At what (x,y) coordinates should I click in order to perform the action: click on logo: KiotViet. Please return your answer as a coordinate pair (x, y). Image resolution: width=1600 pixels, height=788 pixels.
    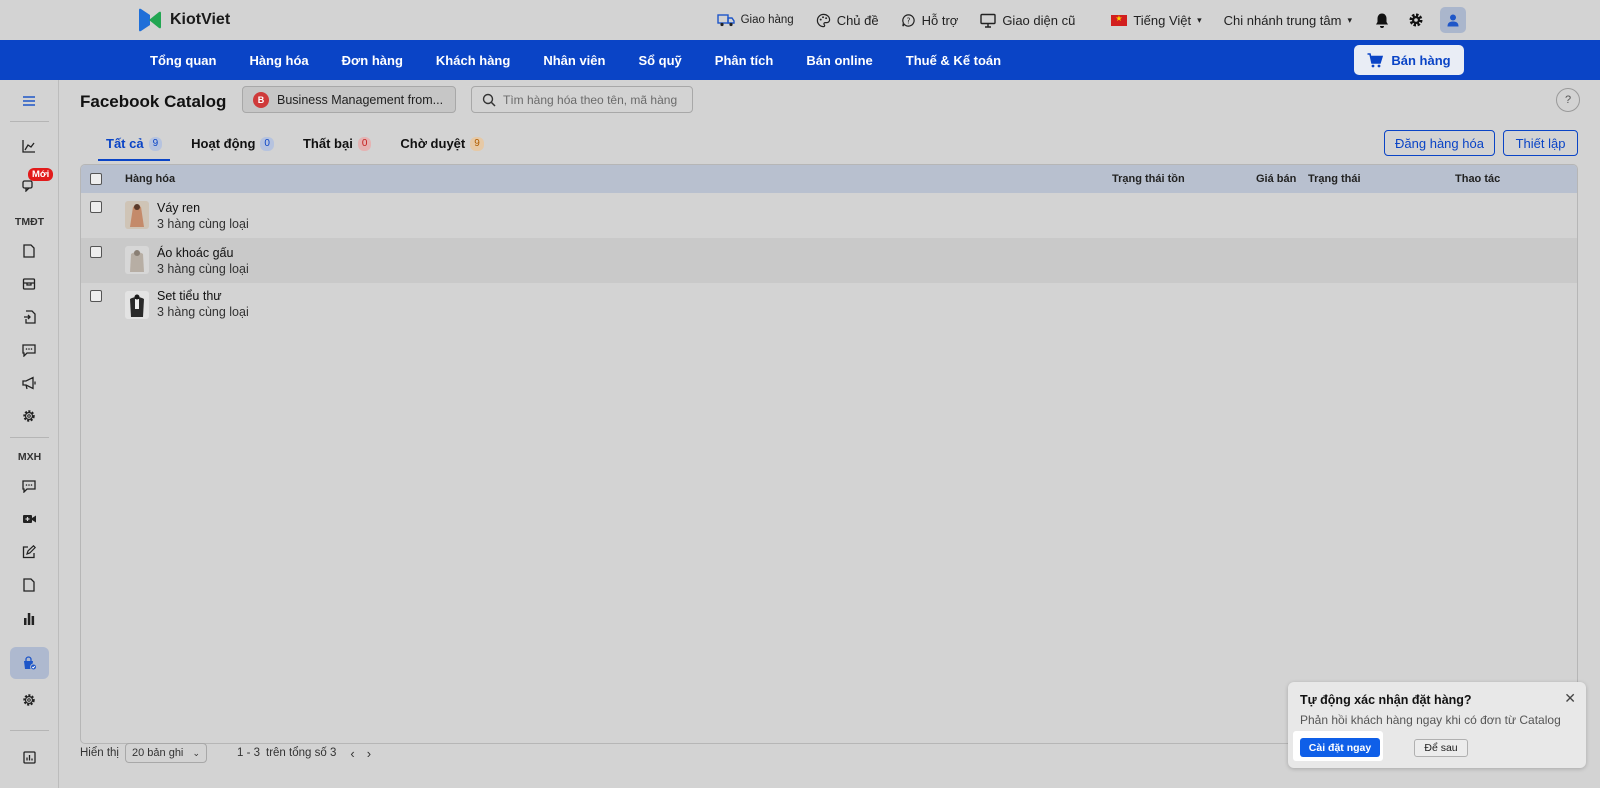
    Looking at the image, I should click on (183, 20).